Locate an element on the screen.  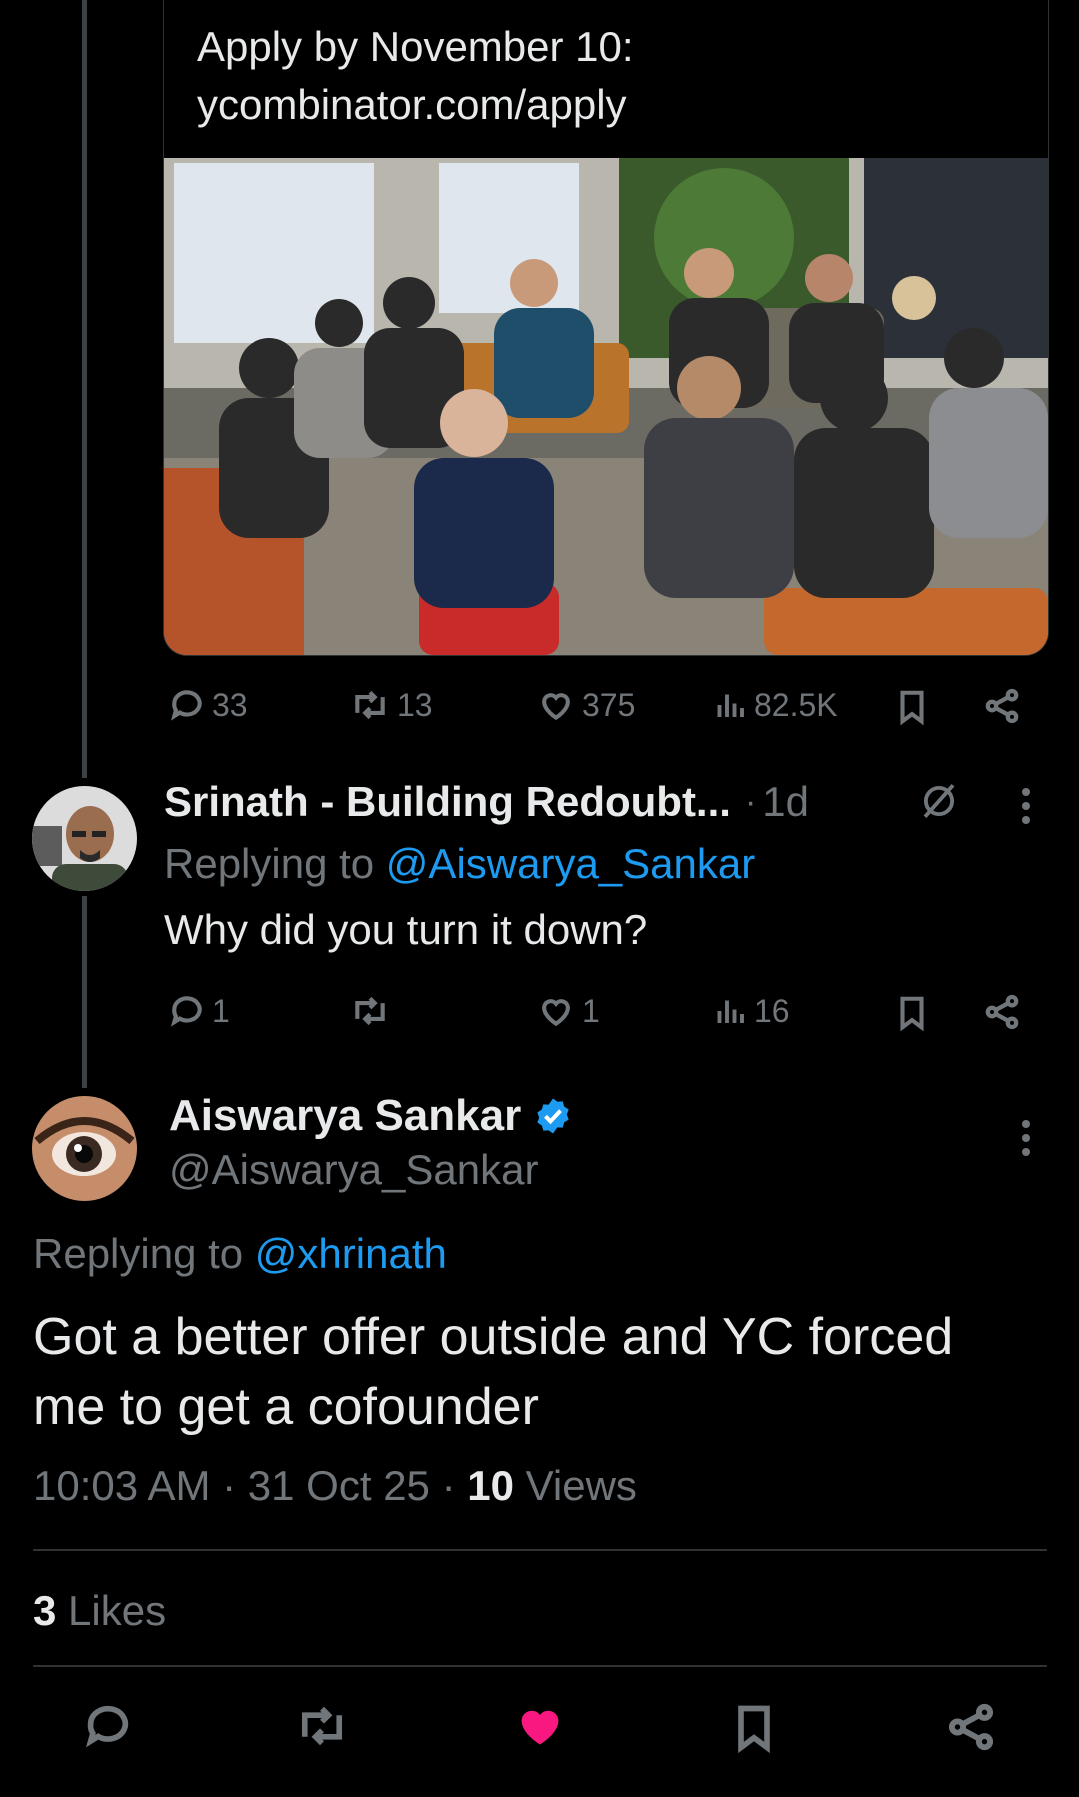
main-share-button is located at coordinates (971, 1727).